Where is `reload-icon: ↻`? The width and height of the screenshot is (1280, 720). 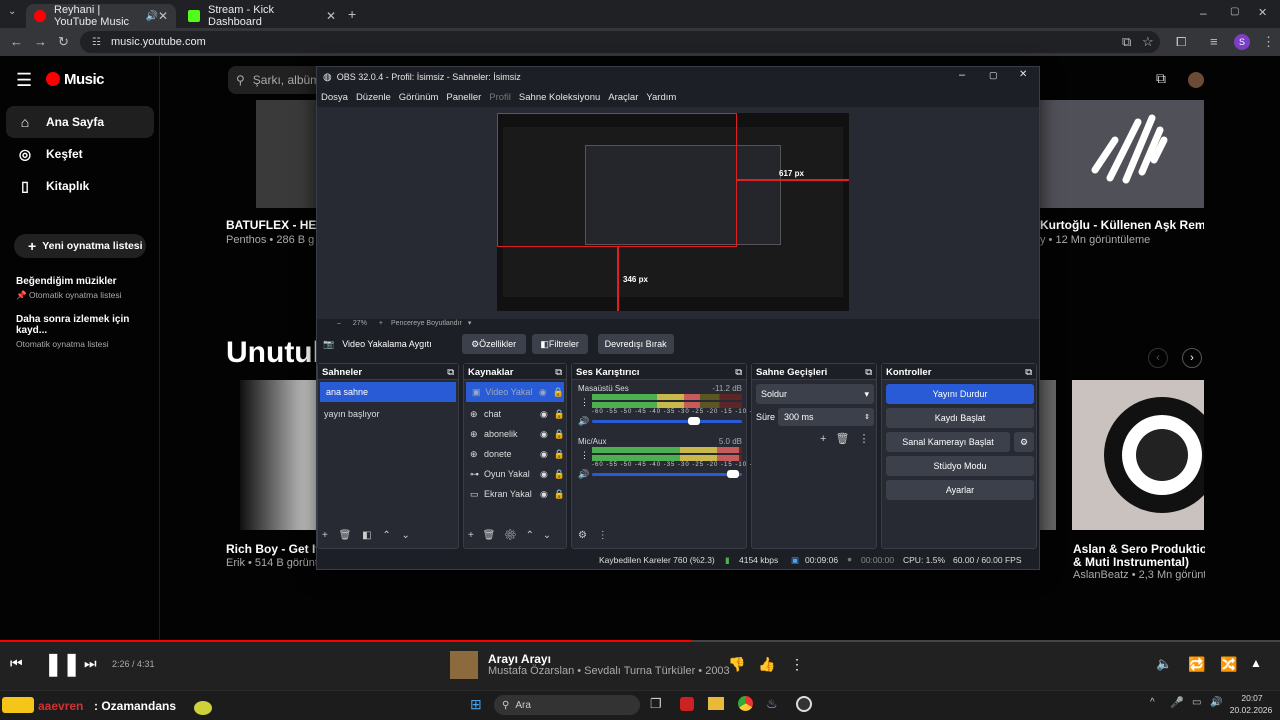 reload-icon: ↻ is located at coordinates (63, 42).